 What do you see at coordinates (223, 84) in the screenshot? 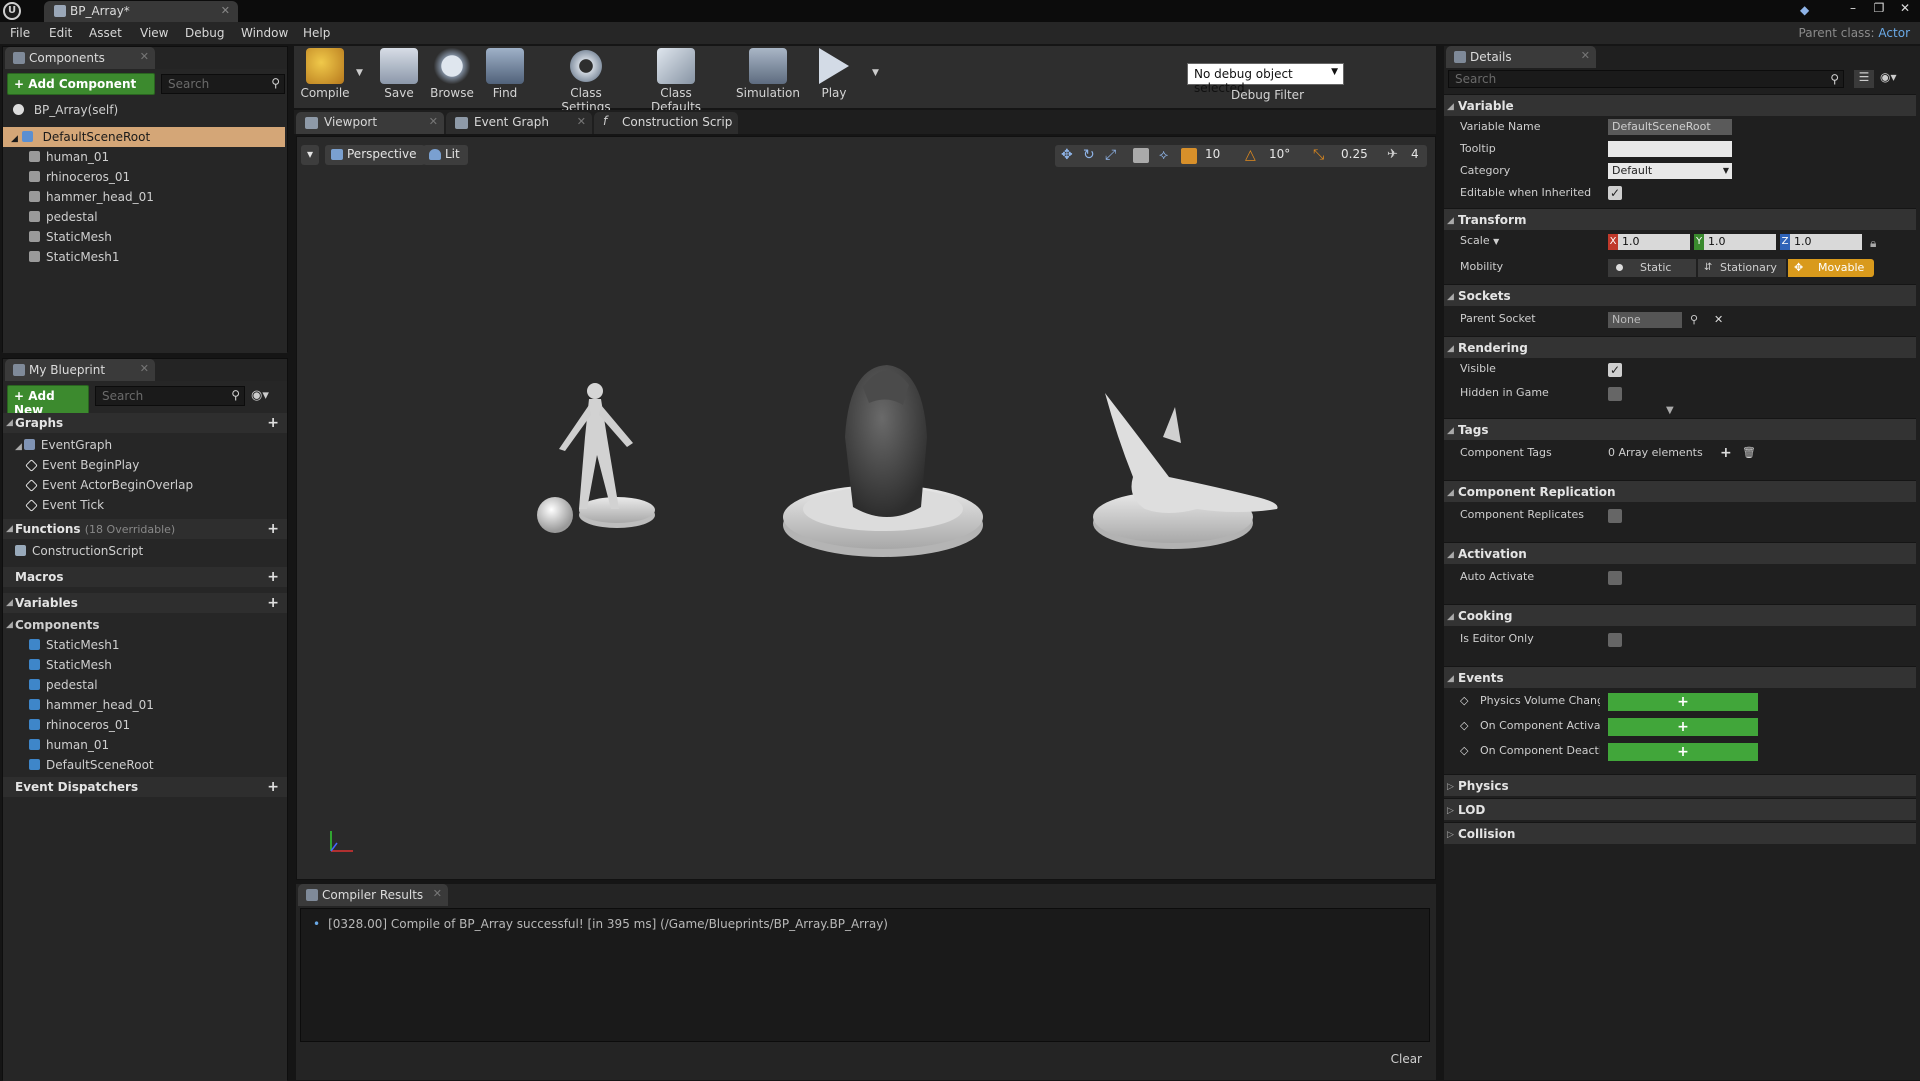
I see `components-search-input: Search ⚲` at bounding box center [223, 84].